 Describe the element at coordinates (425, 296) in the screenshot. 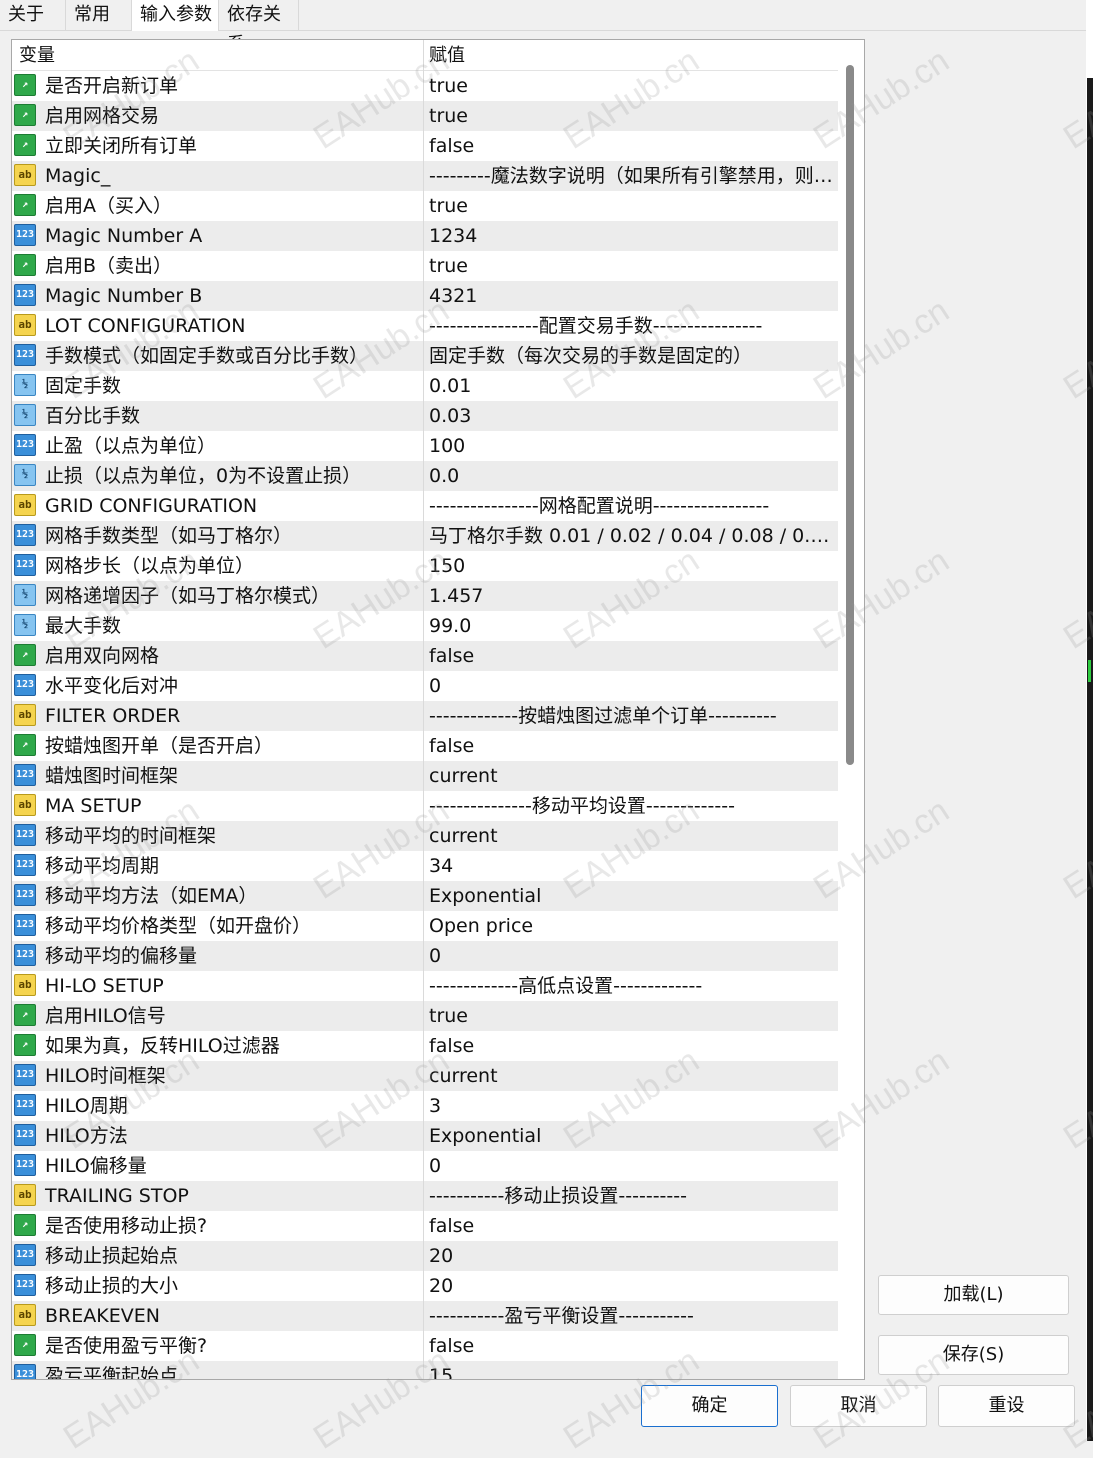

I see `parameter-row: 123 Magic Number B 4321` at that location.